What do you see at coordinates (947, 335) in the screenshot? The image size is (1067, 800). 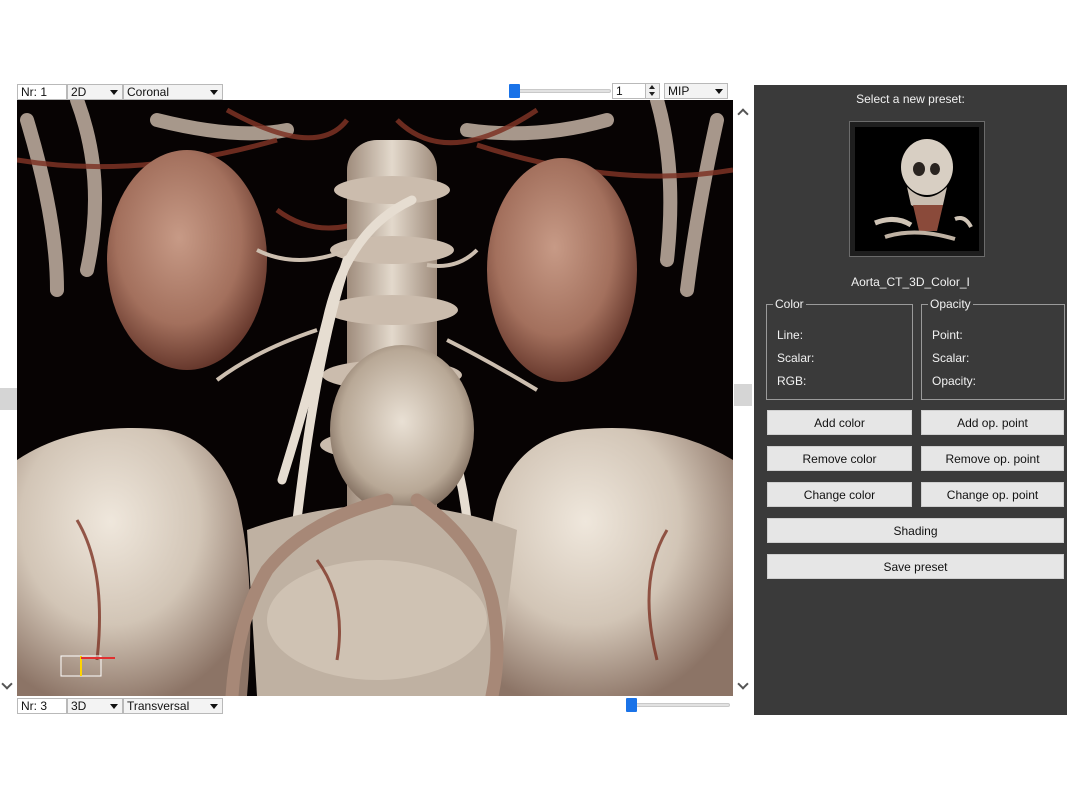 I see `opacity-point-label: Point:` at bounding box center [947, 335].